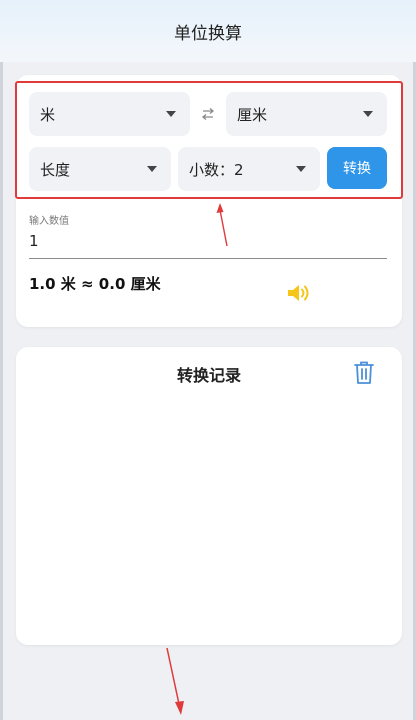 Image resolution: width=416 pixels, height=720 pixels. Describe the element at coordinates (109, 114) in the screenshot. I see `from-unit-select: 米` at that location.